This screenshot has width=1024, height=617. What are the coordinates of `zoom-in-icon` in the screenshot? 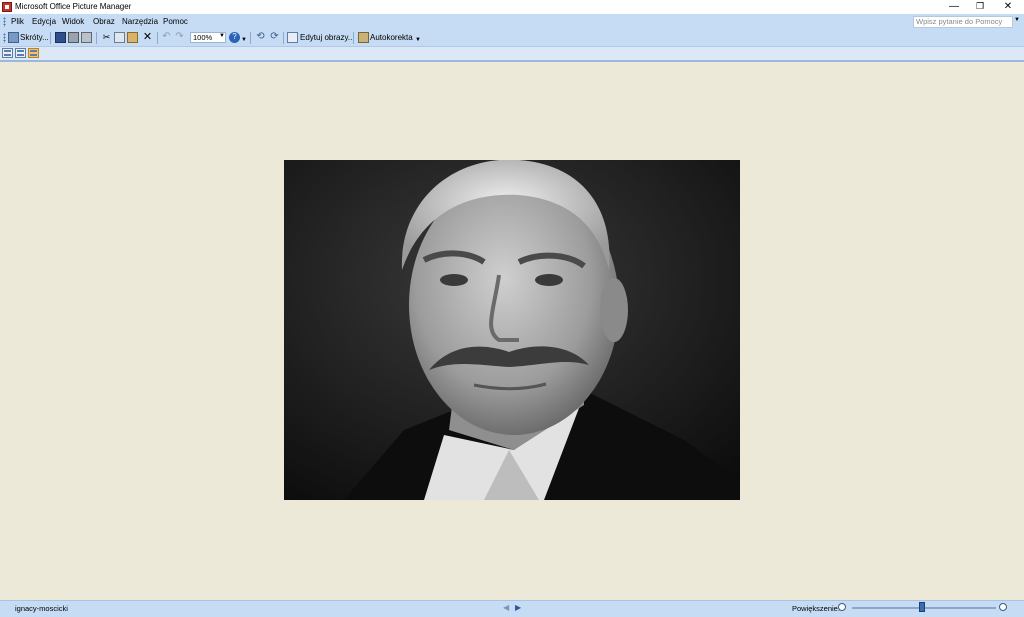 It's located at (1003, 607).